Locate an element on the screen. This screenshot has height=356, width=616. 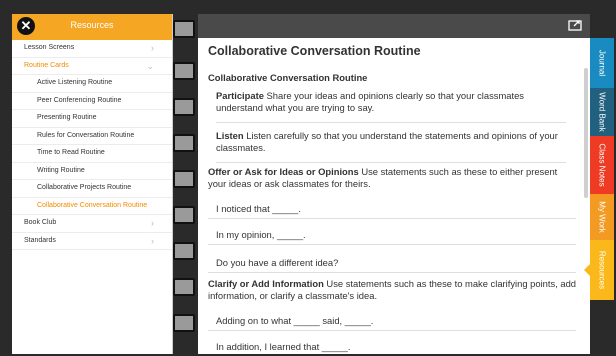
list-item: In my opinion, _____. is located at coordinates (392, 235).